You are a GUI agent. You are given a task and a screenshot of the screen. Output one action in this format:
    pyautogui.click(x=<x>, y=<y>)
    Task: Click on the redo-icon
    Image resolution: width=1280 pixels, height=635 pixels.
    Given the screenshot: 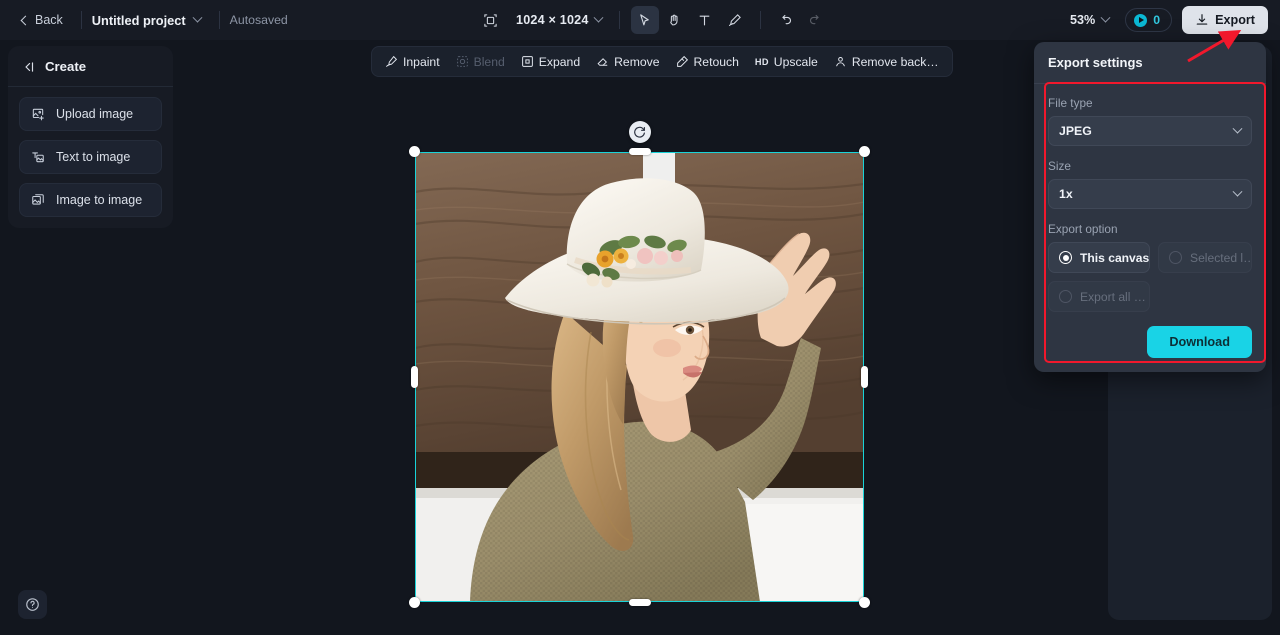 What is the action you would take?
    pyautogui.click(x=814, y=19)
    